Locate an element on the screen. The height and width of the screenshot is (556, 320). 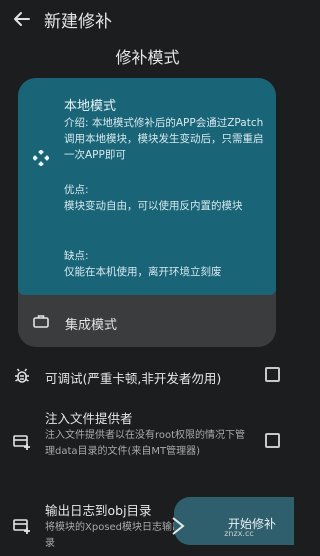
pros-label: 优点: is located at coordinates (76, 190).